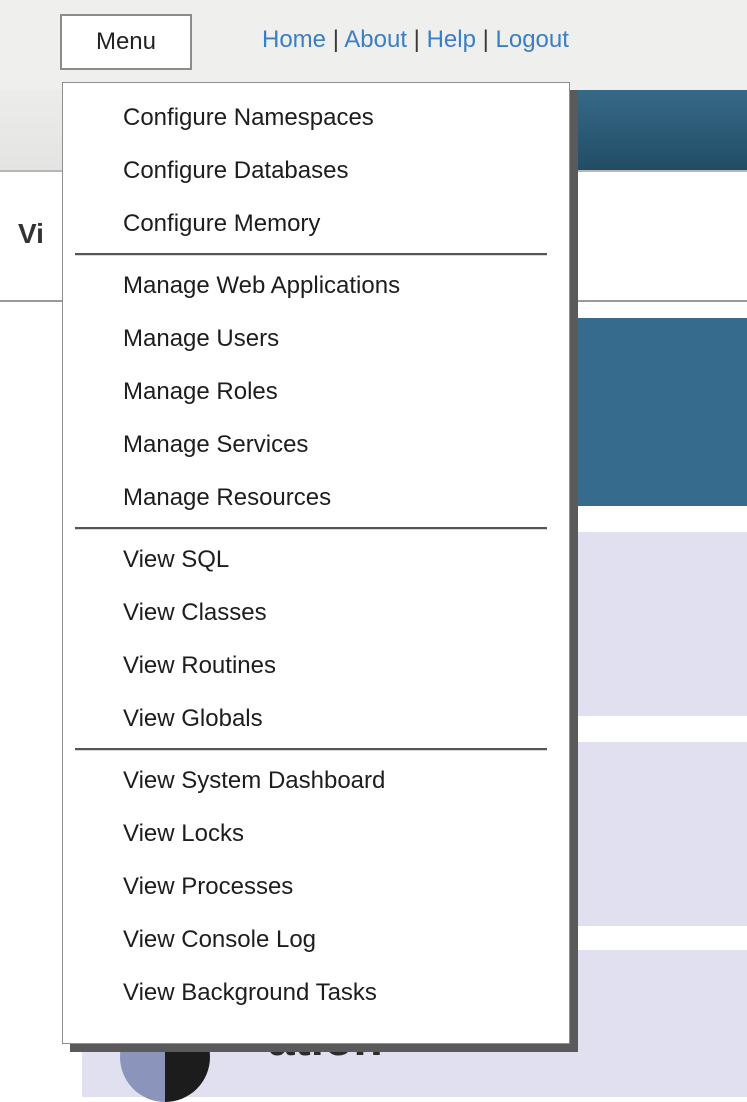 The image size is (747, 1102). I want to click on menu-item-view-background-tasks: View Background Tasks, so click(316, 992).